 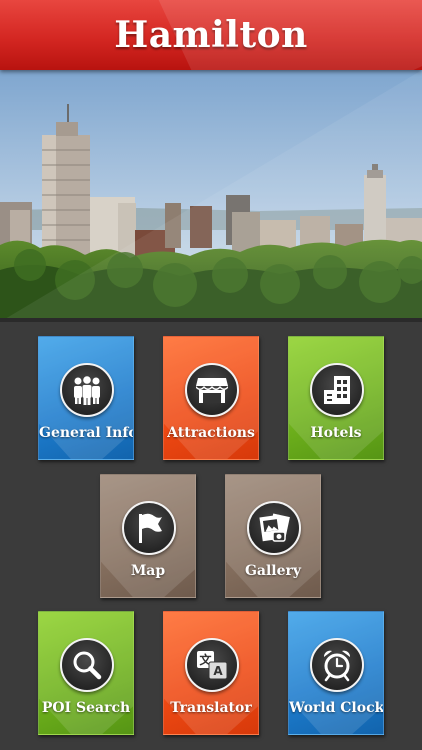 I want to click on tile-general-info: General Info, so click(x=86, y=398).